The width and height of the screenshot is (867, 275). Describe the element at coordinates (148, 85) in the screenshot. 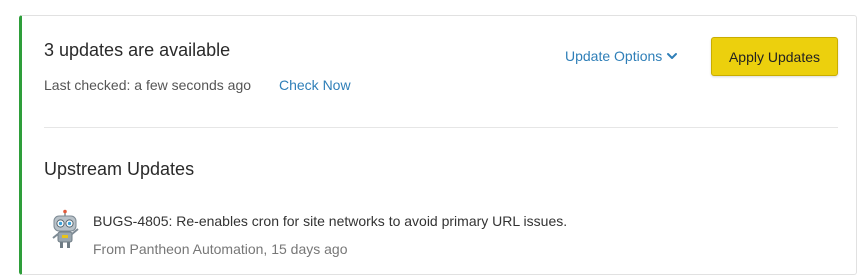

I see `last-checked-text: Last checked: a few seconds ago` at that location.